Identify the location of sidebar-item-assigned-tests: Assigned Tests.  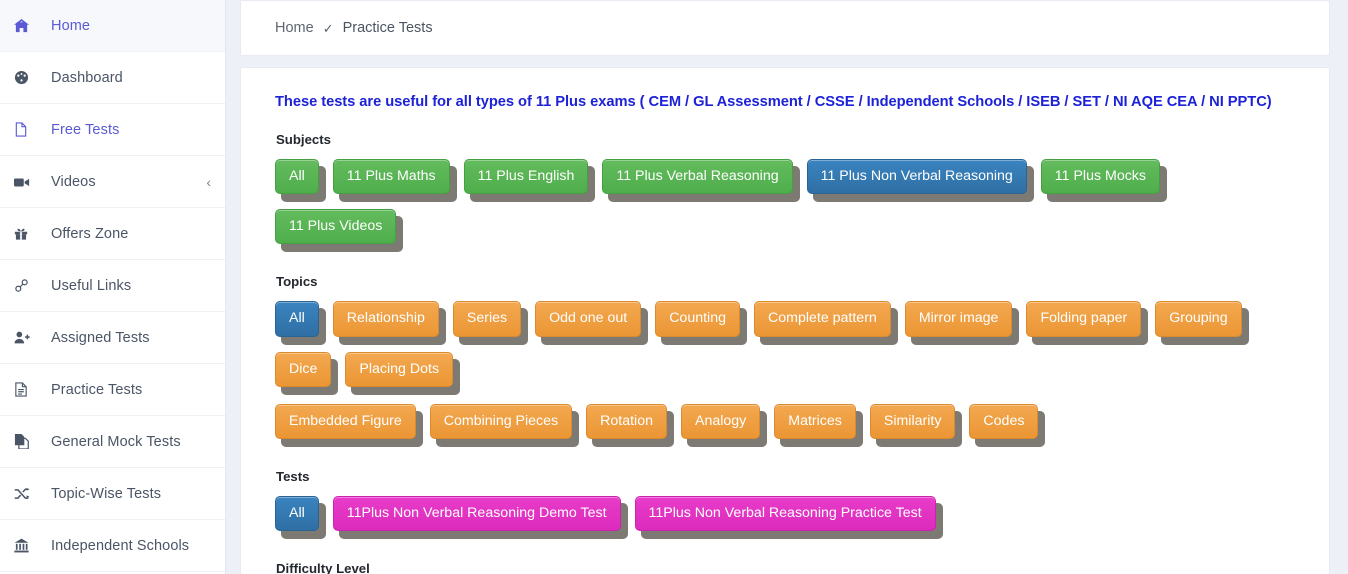
(112, 338).